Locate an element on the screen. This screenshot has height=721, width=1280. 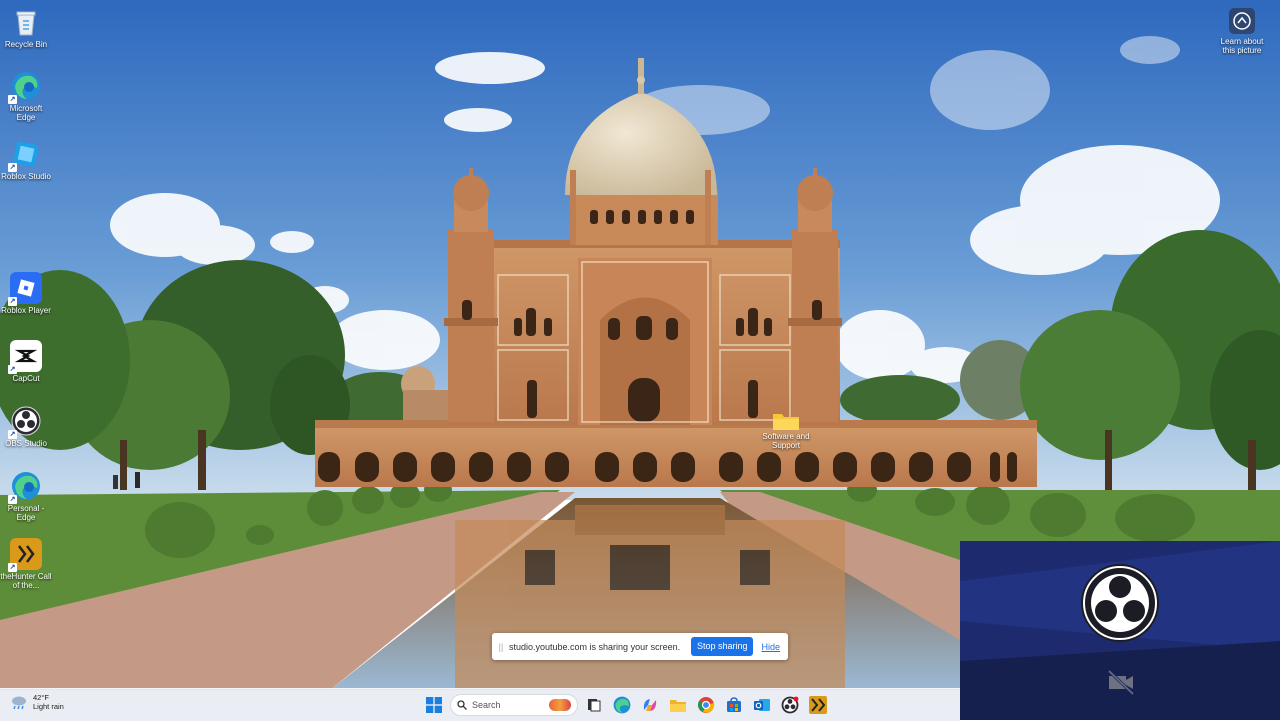
search-icon is located at coordinates (462, 705).